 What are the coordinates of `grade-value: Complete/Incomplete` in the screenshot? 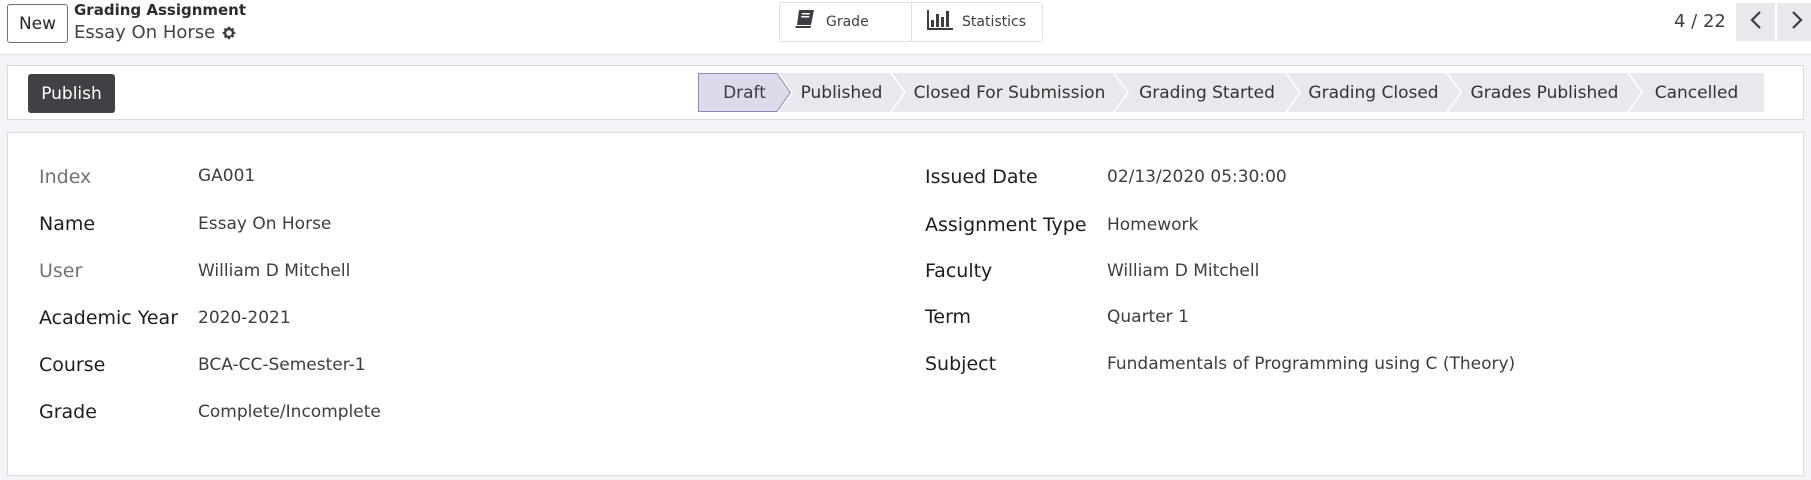 It's located at (289, 412).